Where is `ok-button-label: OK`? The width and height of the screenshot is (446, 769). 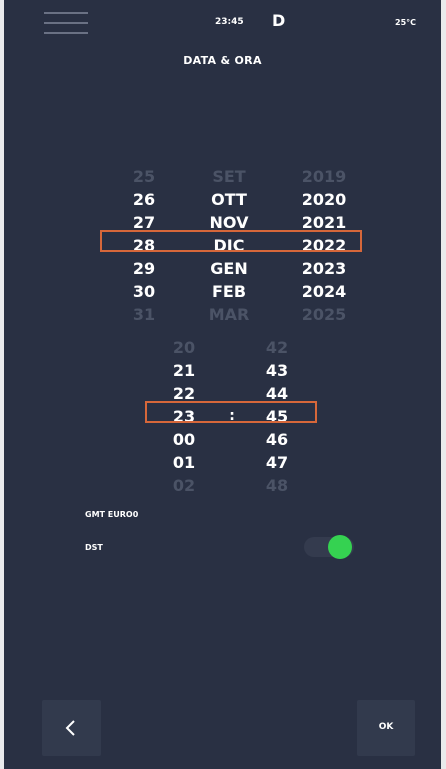
ok-button-label: OK is located at coordinates (386, 727).